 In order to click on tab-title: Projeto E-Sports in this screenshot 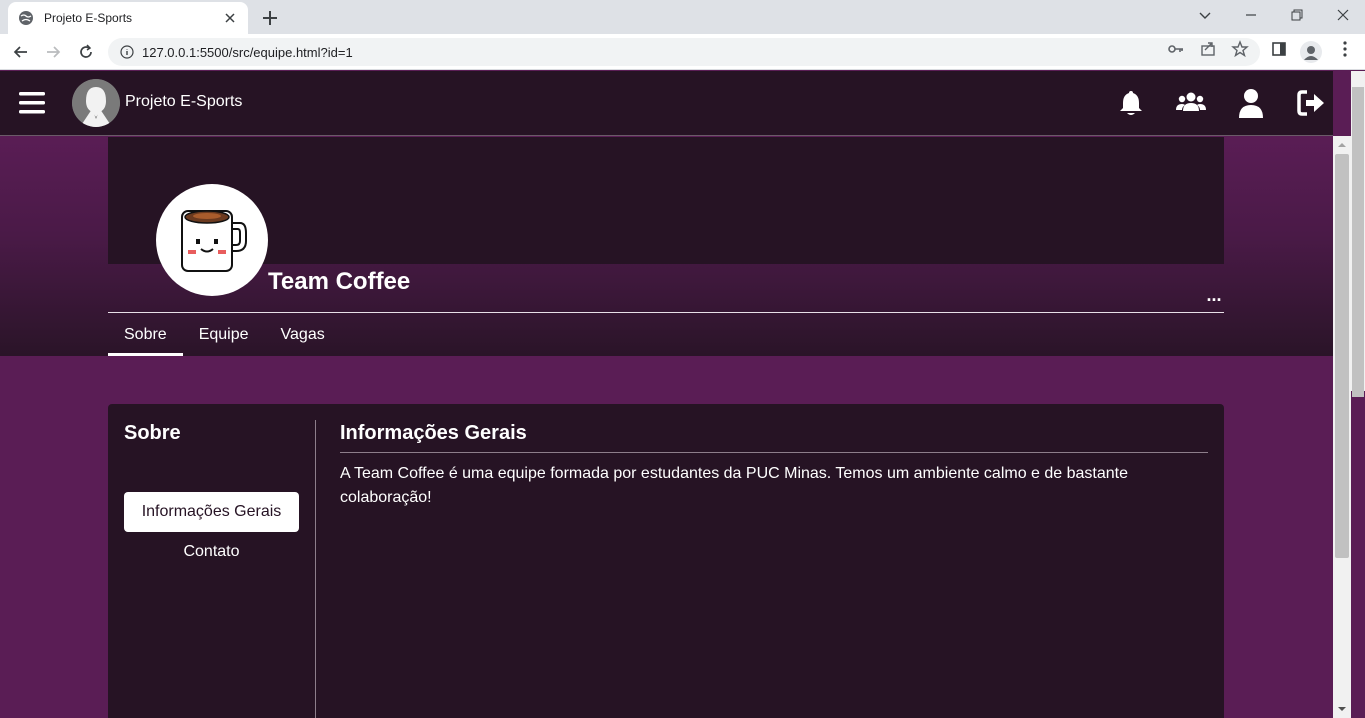, I will do `click(88, 18)`.